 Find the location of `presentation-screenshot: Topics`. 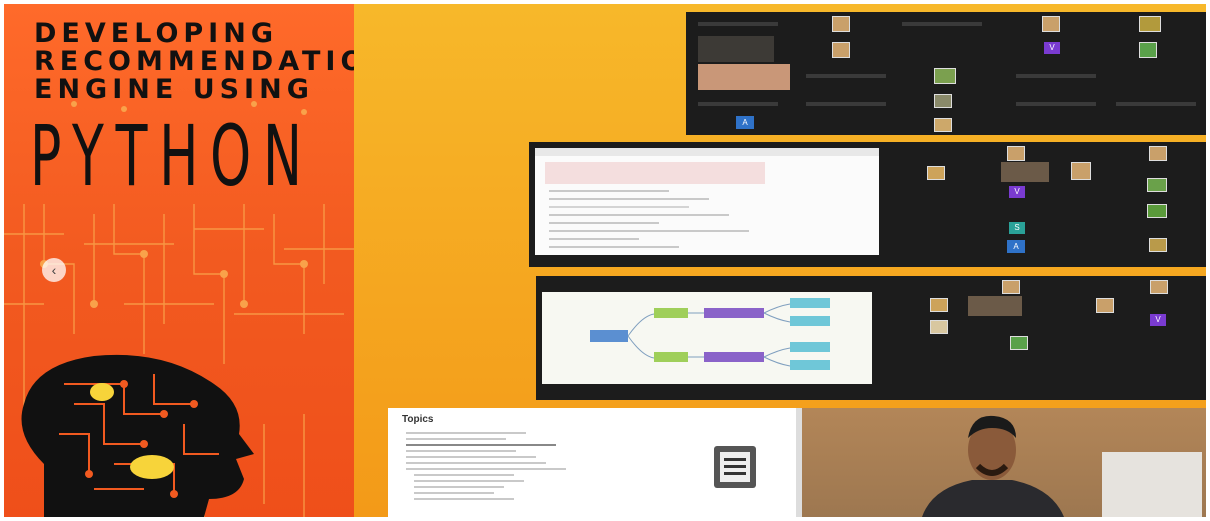

presentation-screenshot: Topics is located at coordinates (797, 462).